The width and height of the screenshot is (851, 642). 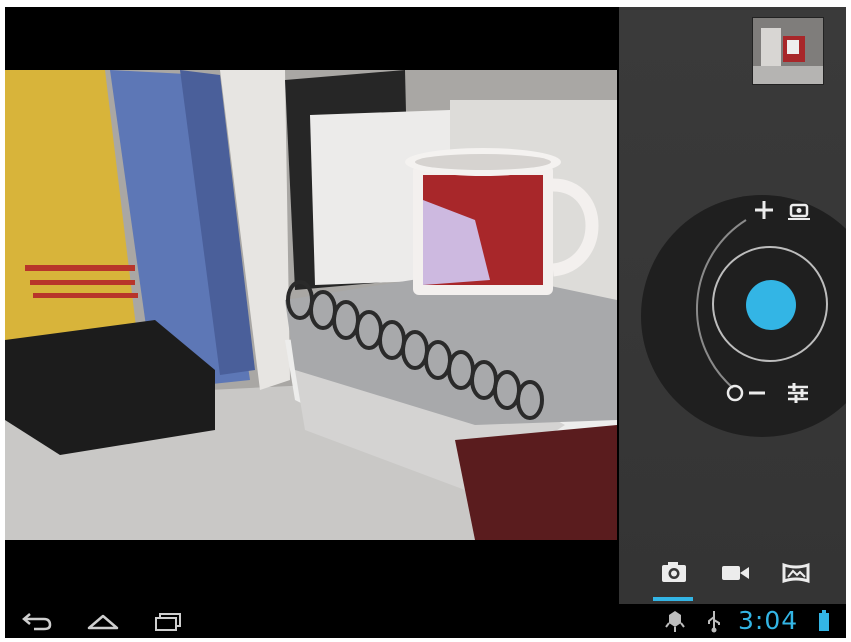 I want to click on camera-mode-switcher, so click(x=732, y=575).